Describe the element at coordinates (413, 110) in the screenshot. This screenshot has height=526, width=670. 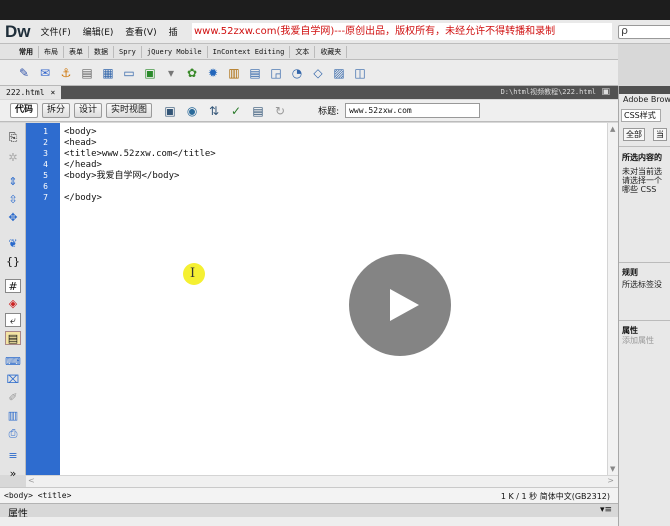
I see `title-input: www.52zxw.com` at that location.